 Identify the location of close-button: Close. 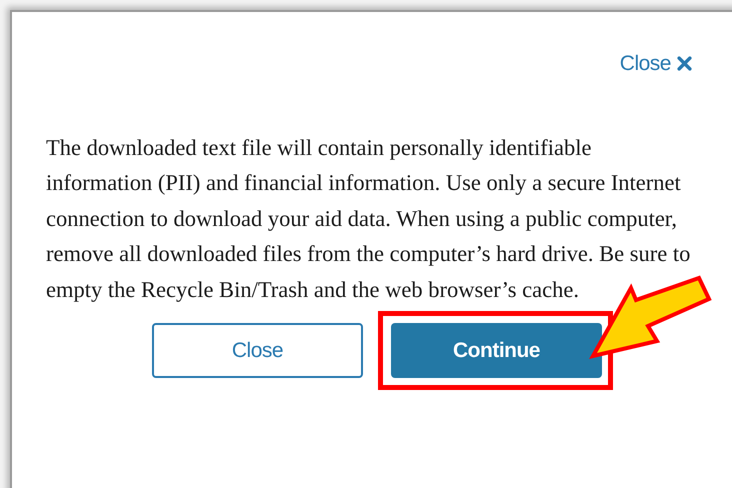
(257, 350).